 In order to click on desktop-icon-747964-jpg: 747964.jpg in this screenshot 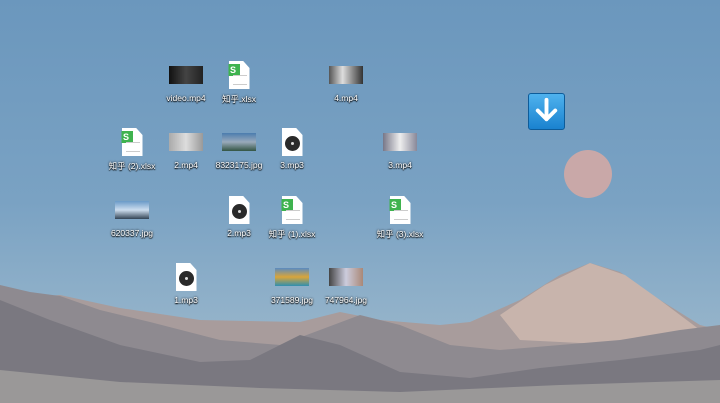, I will do `click(346, 283)`.